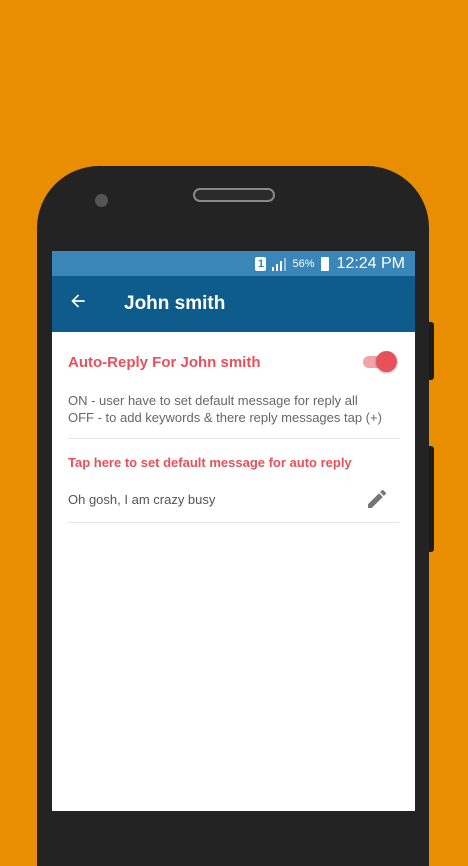 The width and height of the screenshot is (468, 866). I want to click on phone-speaker, so click(234, 195).